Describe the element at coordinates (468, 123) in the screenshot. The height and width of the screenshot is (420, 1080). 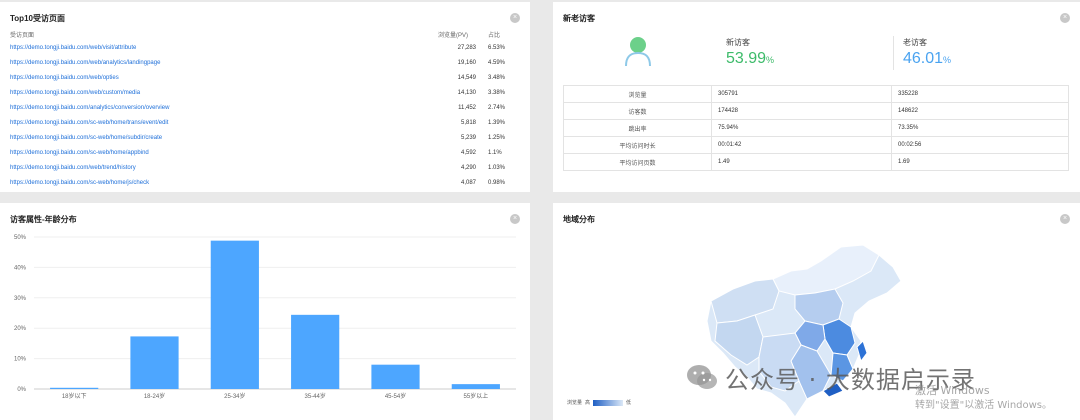
I see `page-pv-value: 5,818` at that location.